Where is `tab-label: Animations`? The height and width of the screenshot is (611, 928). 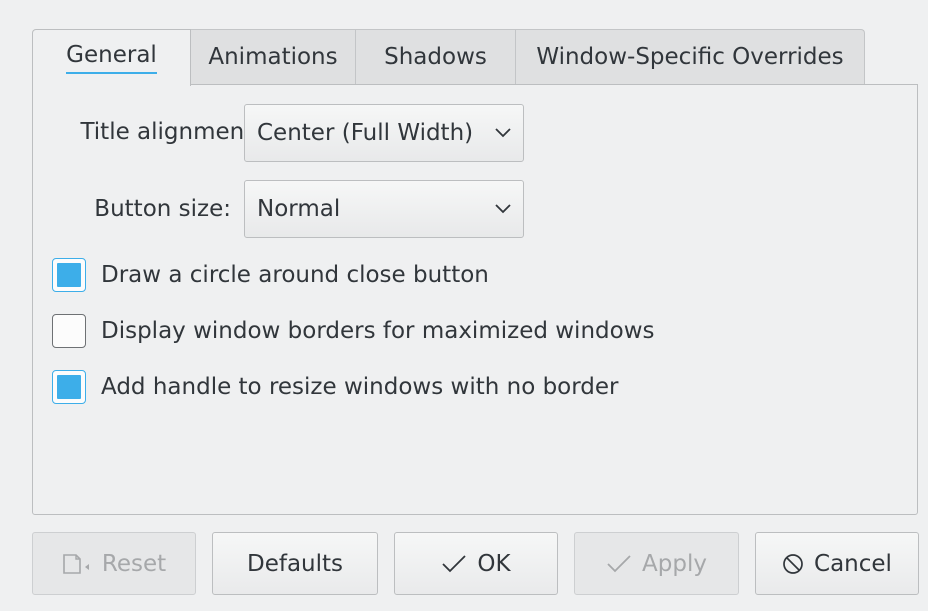 tab-label: Animations is located at coordinates (273, 57).